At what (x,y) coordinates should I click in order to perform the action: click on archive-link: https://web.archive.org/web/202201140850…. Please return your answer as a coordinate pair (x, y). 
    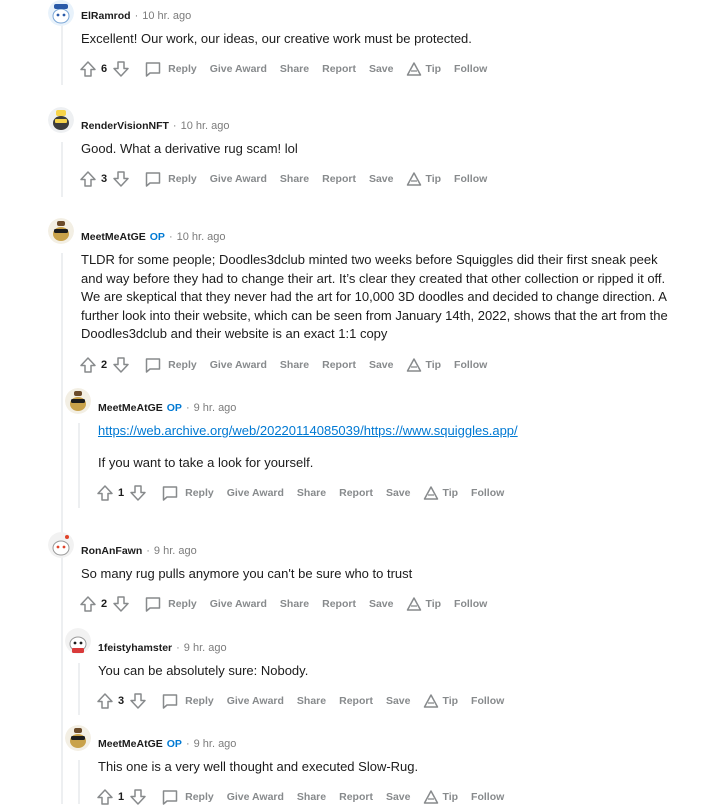
    Looking at the image, I should click on (308, 430).